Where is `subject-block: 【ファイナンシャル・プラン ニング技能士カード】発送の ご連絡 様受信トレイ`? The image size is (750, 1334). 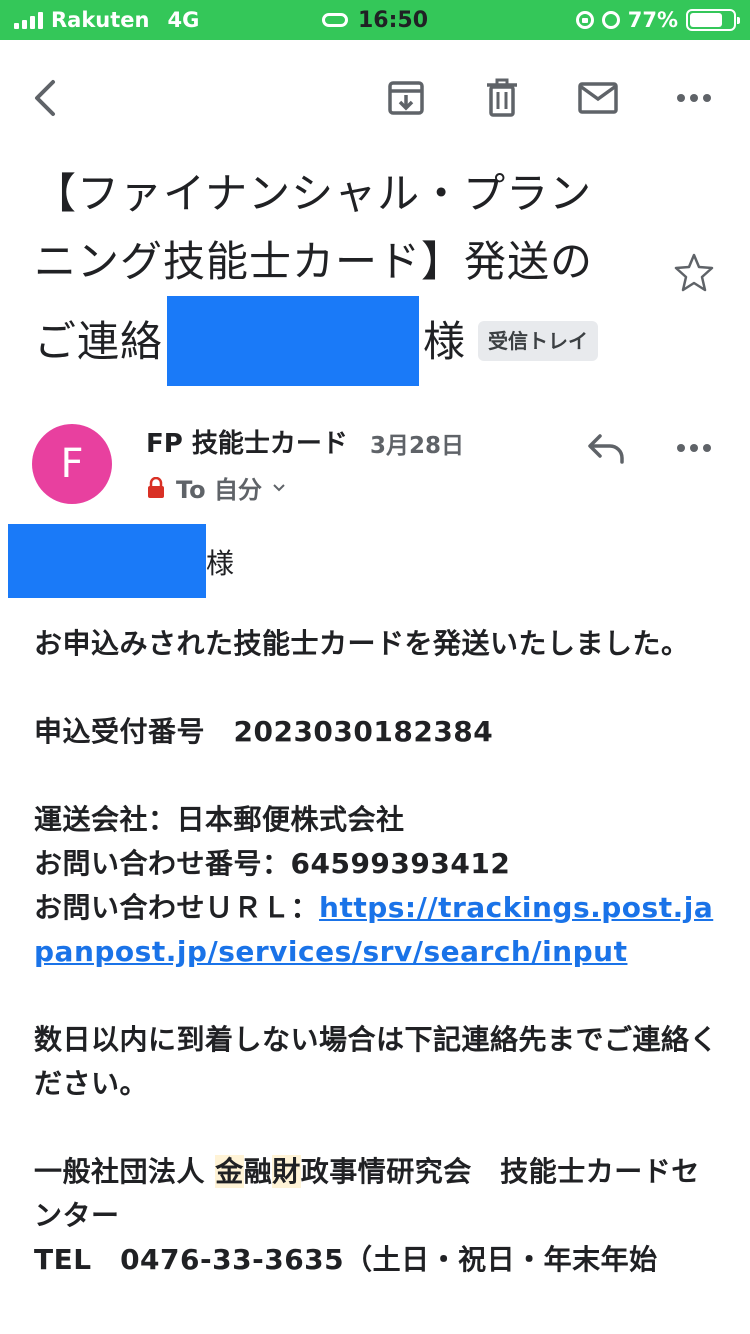 subject-block: 【ファイナンシャル・プラン ニング技能士カード】発送の ご連絡 様受信トレイ is located at coordinates (344, 273).